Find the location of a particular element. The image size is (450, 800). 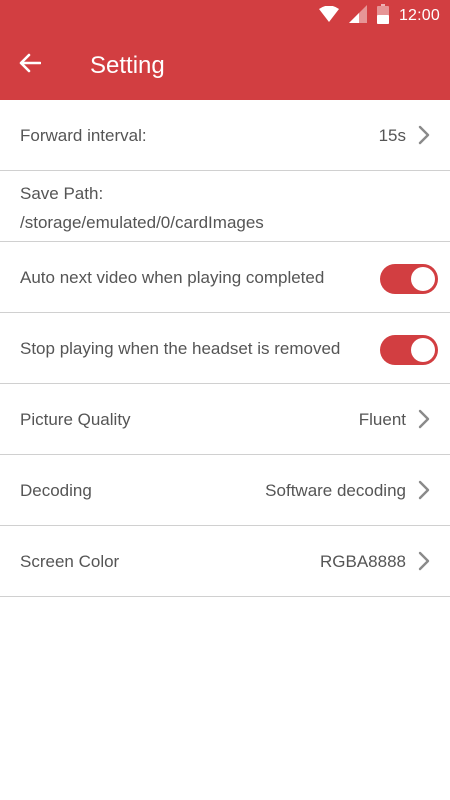

stop-headset-row: Stop playing when the headset is removed is located at coordinates (225, 348).